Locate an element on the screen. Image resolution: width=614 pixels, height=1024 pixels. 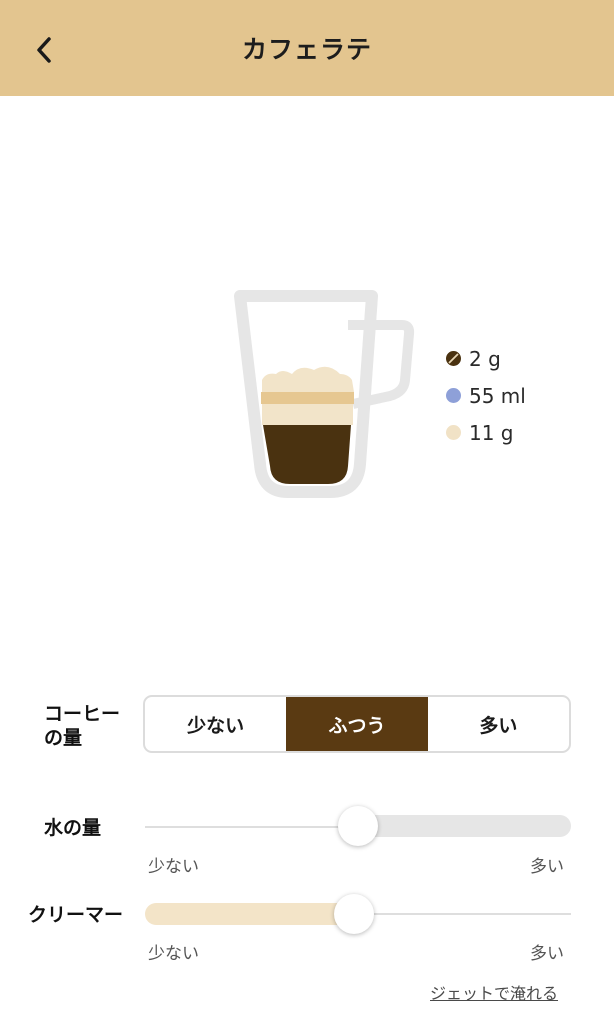
coffee-amount-option-less: 少ない is located at coordinates (215, 724).